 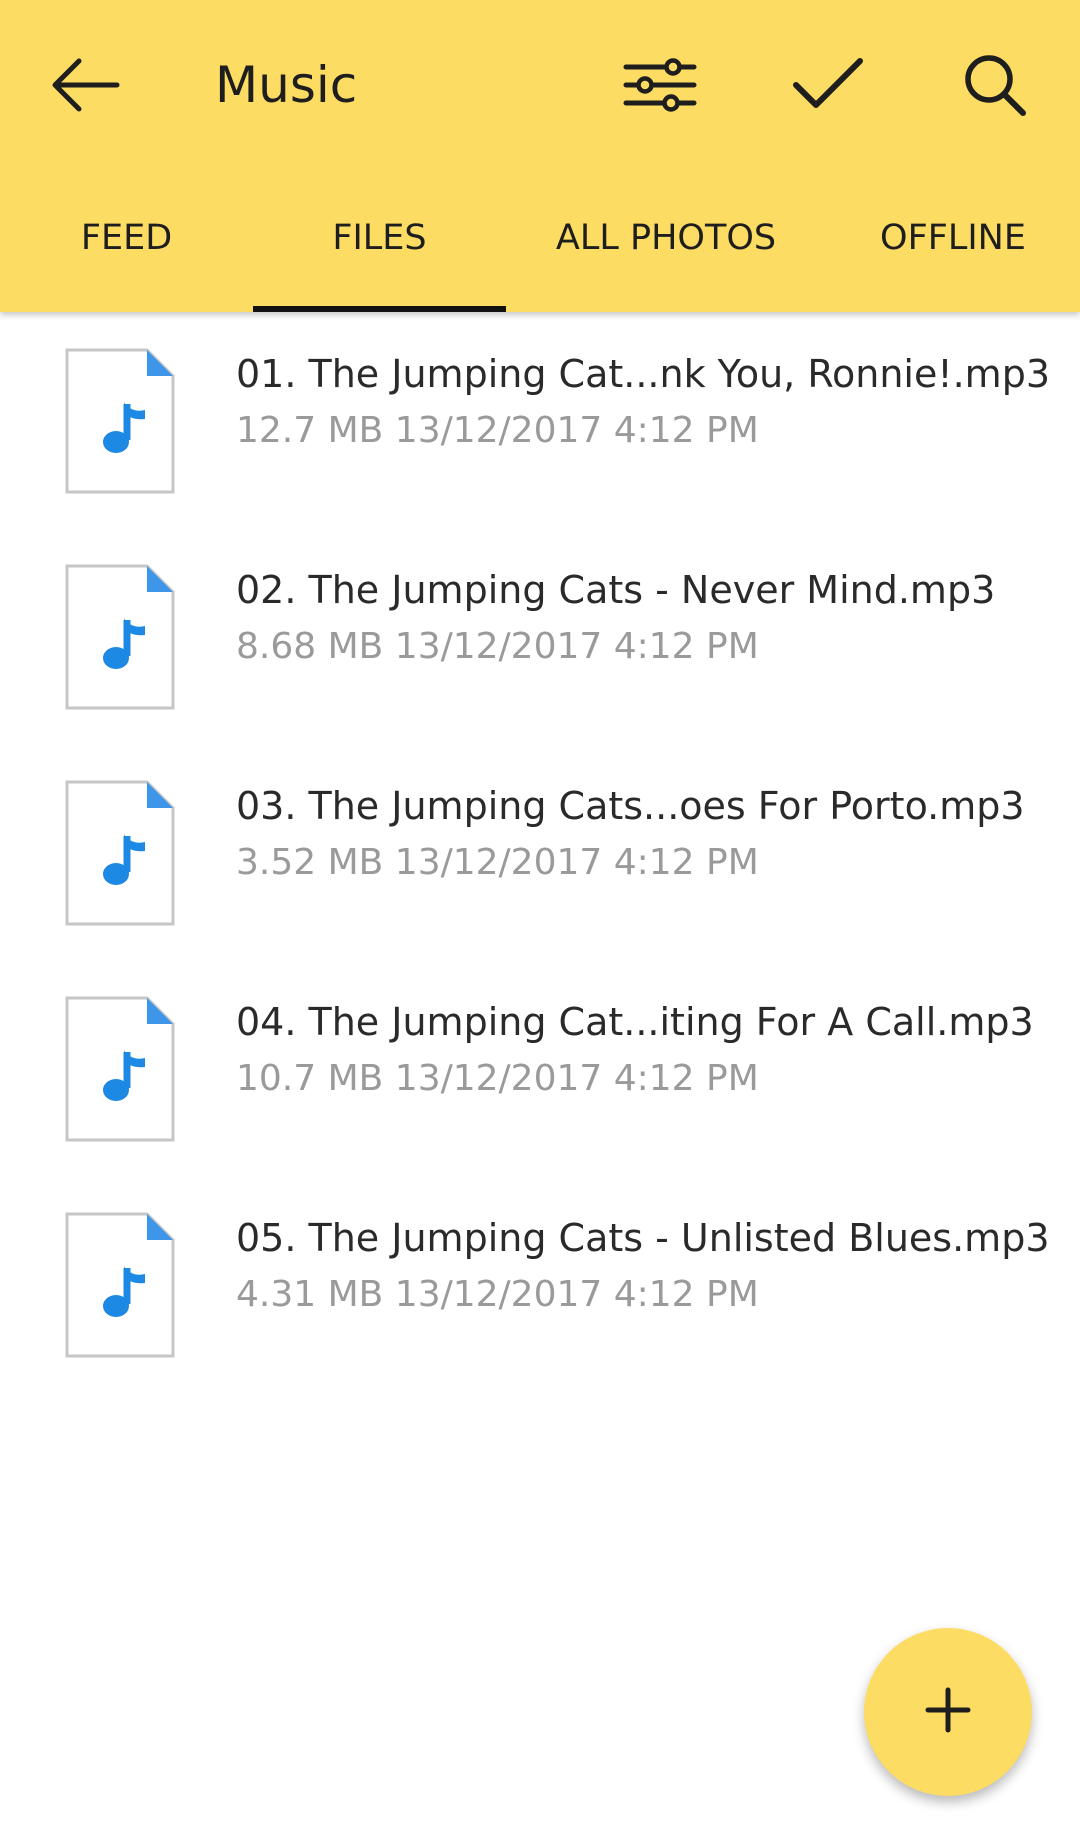 I want to click on tab-files: FILES, so click(x=379, y=251).